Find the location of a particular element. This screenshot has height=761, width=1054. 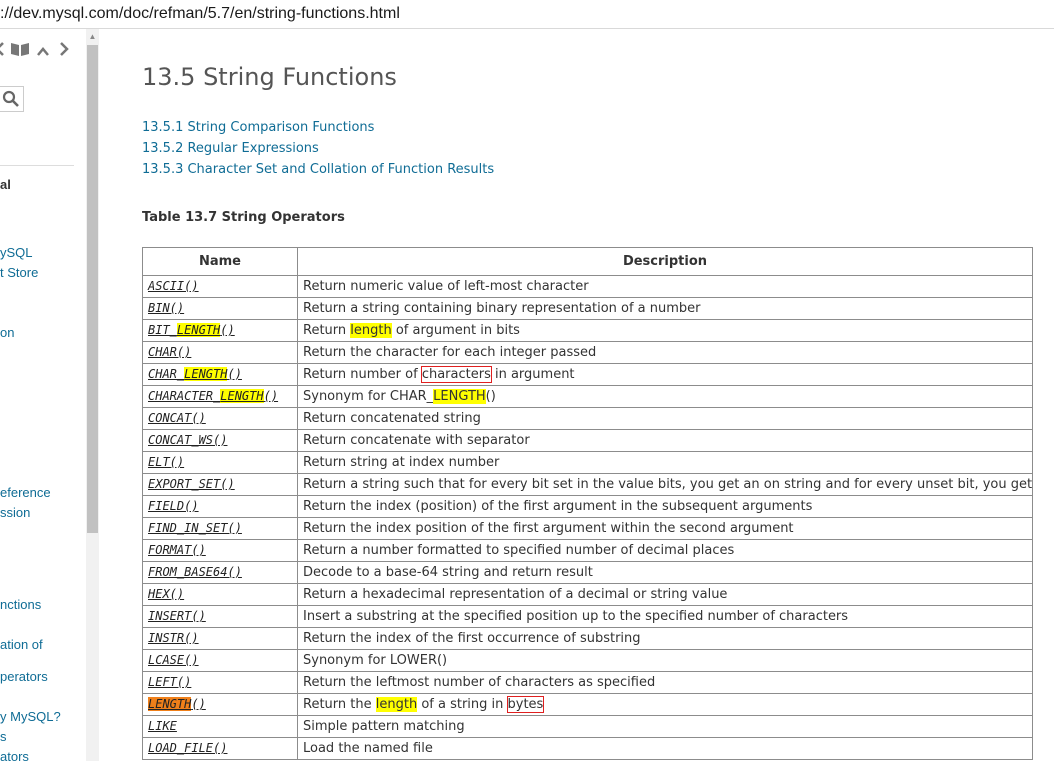

function-link: ASCII() is located at coordinates (173, 286).